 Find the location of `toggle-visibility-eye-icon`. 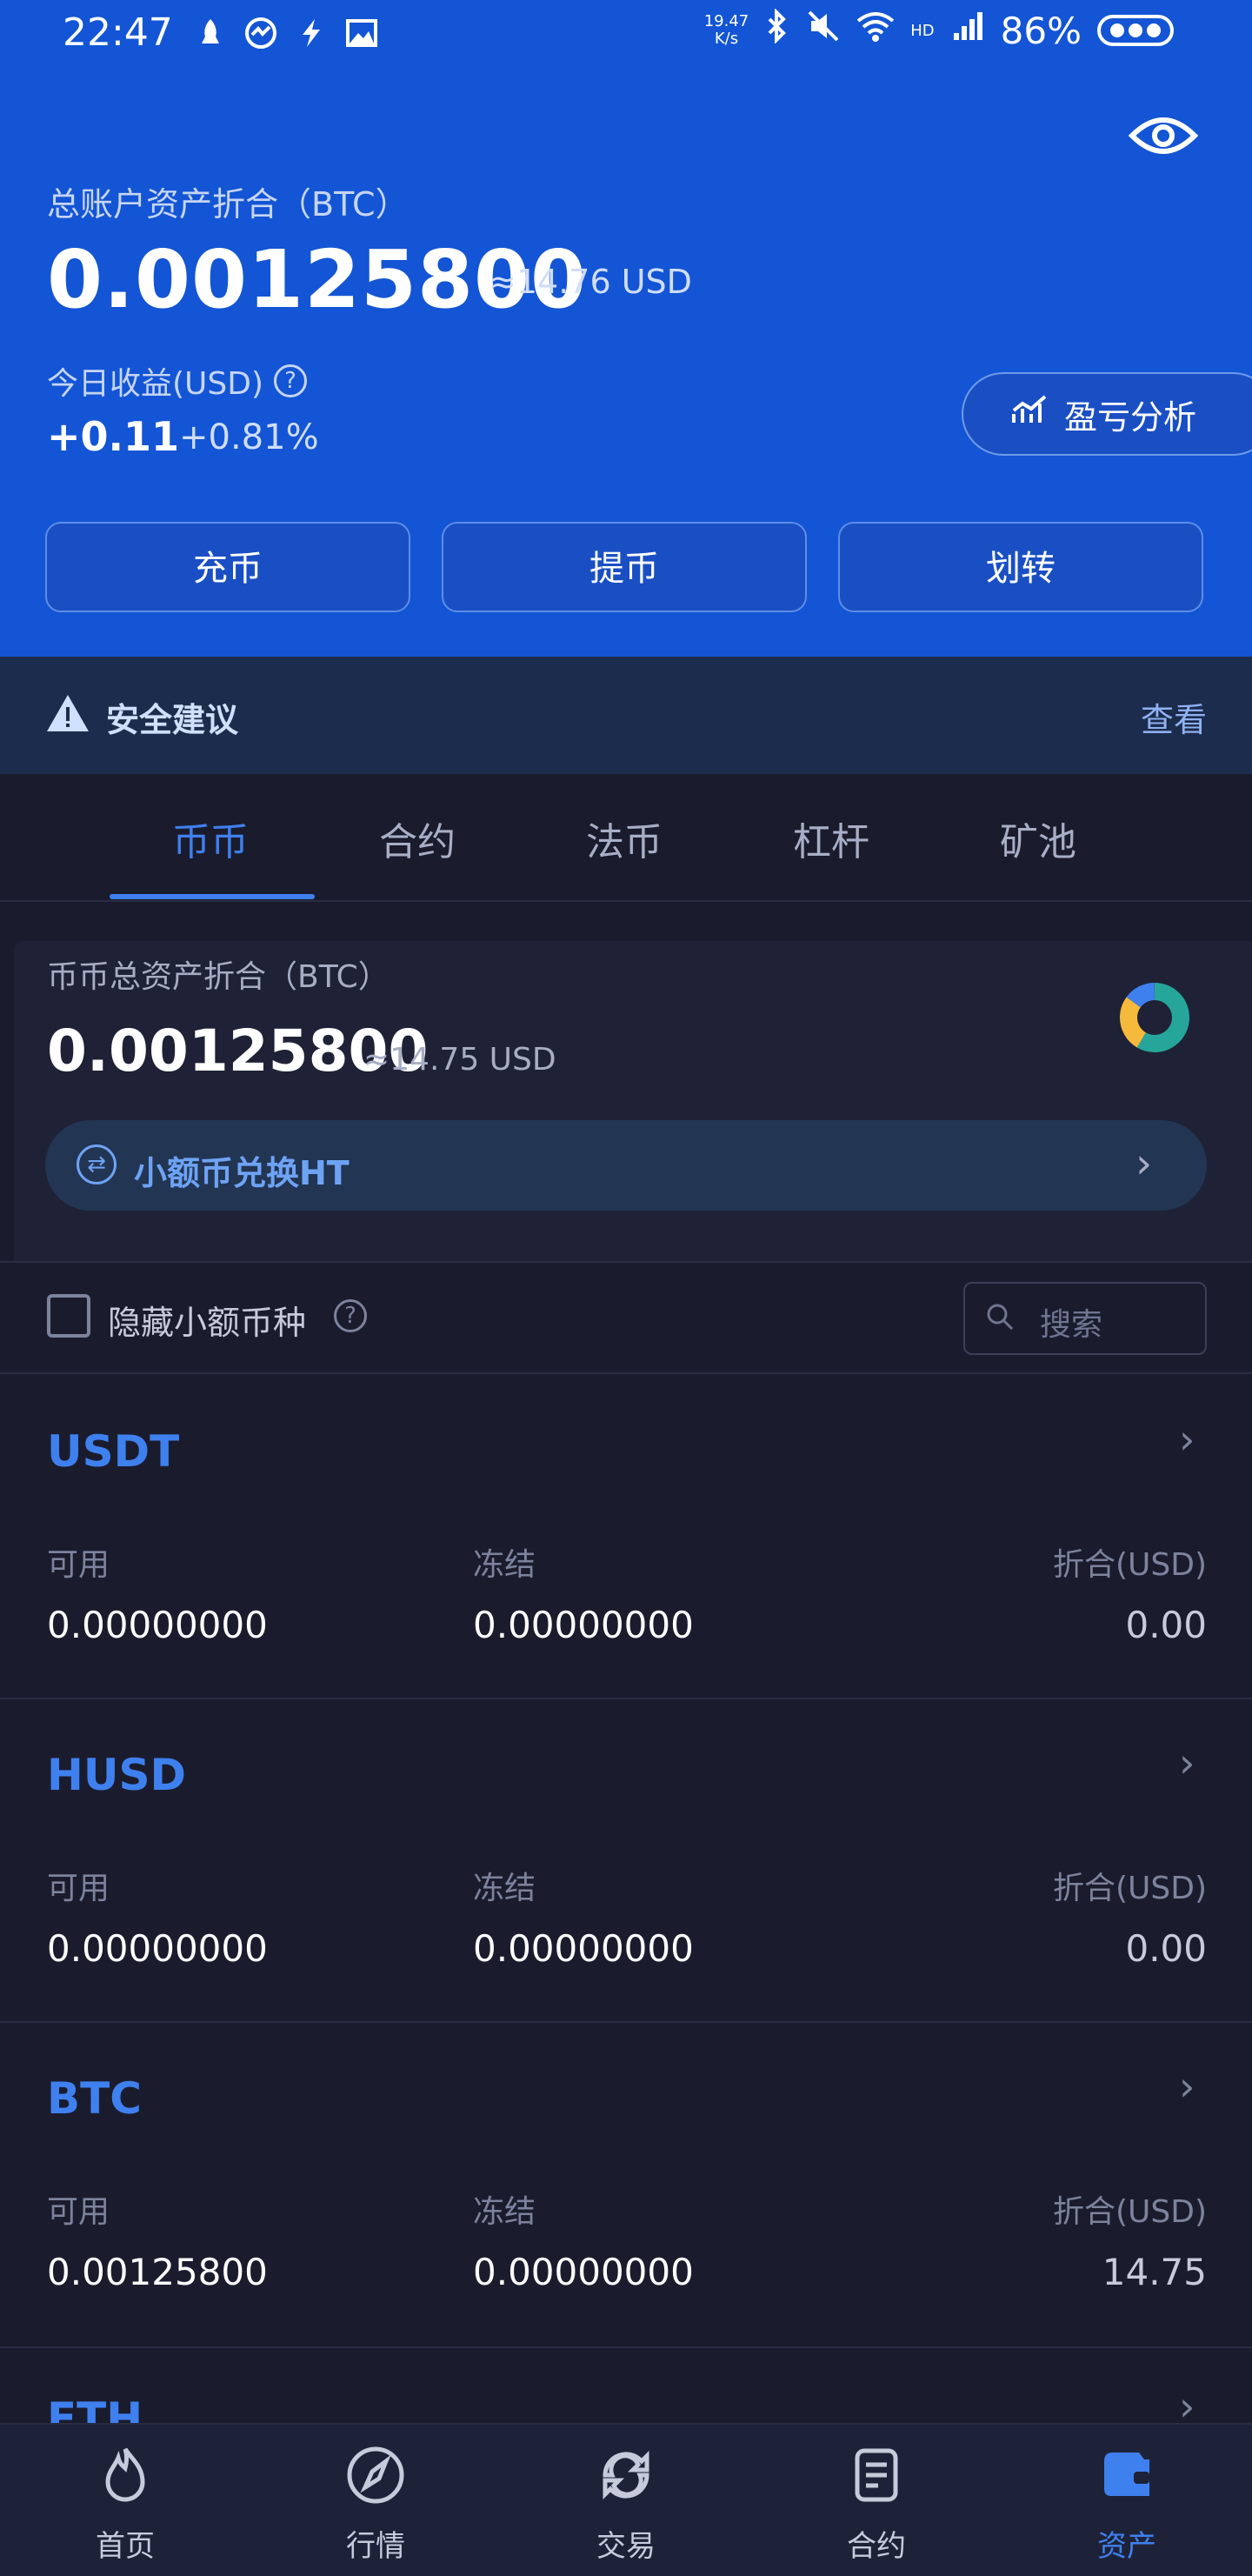

toggle-visibility-eye-icon is located at coordinates (1163, 135).